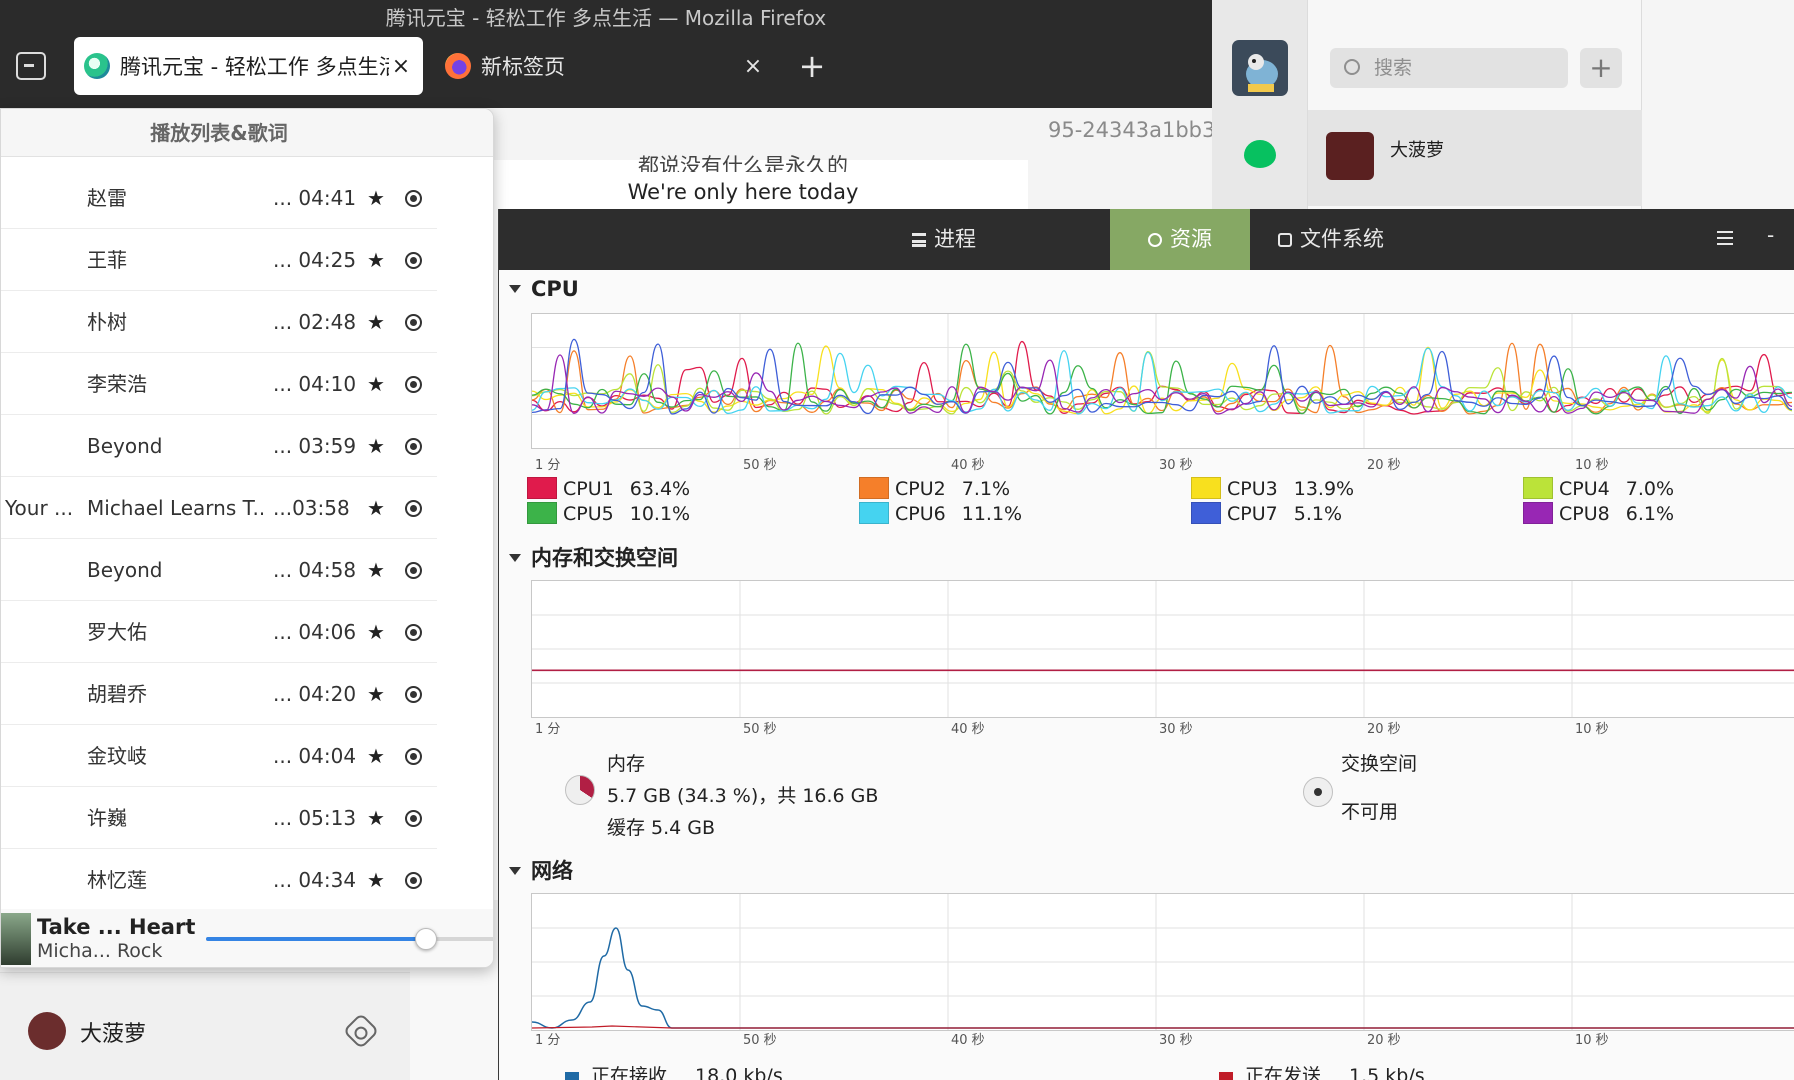 The width and height of the screenshot is (1794, 1080). Describe the element at coordinates (219, 570) in the screenshot. I see `table-row: Beyond ... 04:58 ★` at that location.